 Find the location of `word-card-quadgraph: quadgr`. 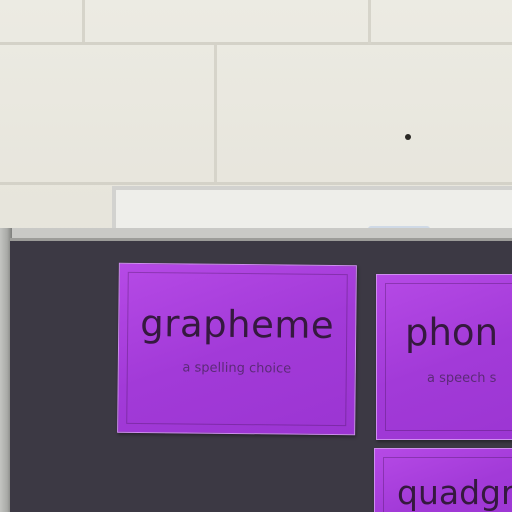

word-card-quadgraph: quadgr is located at coordinates (443, 480).